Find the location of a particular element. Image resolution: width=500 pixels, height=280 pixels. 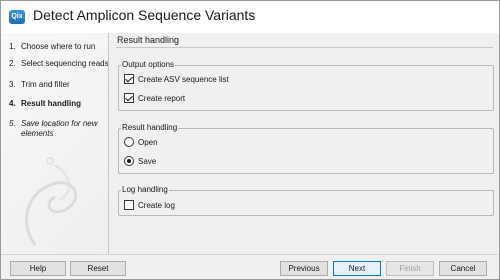

step-label: Save location for new elements is located at coordinates (59, 128).